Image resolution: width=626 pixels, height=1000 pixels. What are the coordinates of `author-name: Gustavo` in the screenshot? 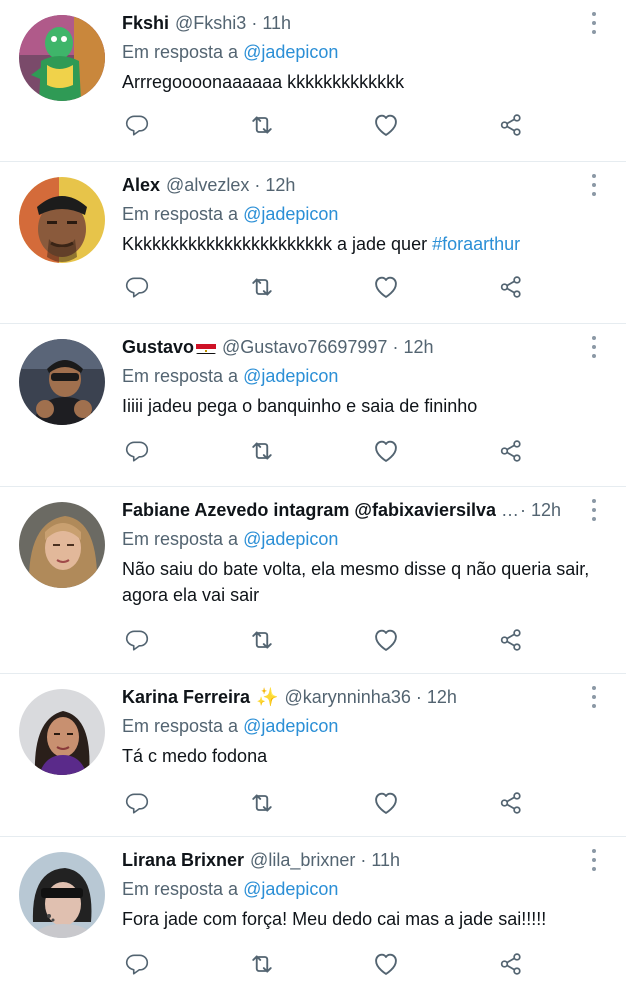 It's located at (158, 347).